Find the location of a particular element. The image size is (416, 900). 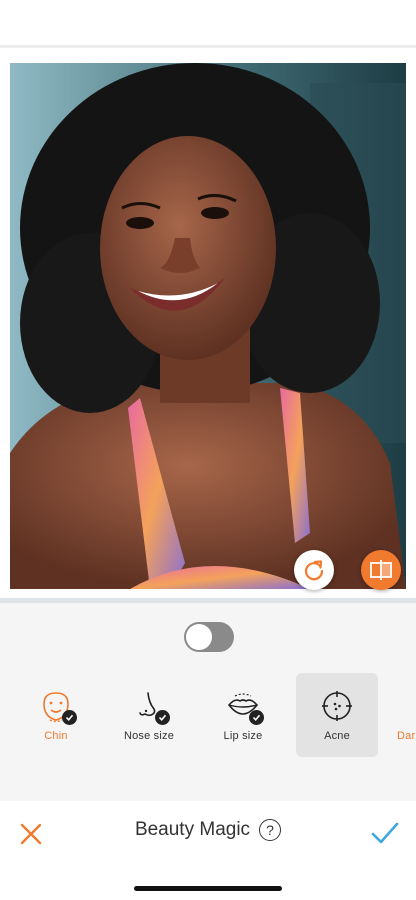

tool-nose-size: Nose size is located at coordinates (149, 715).